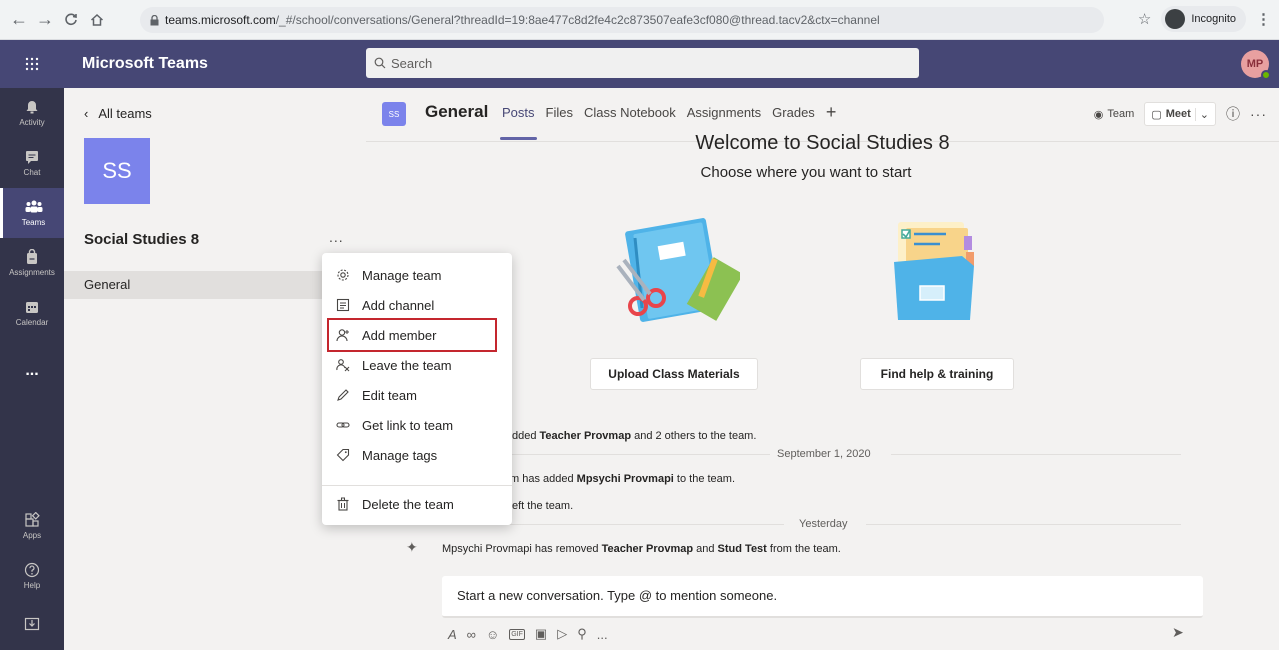 The image size is (1279, 650). I want to click on forward-arrow-icon: →, so click(45, 20).